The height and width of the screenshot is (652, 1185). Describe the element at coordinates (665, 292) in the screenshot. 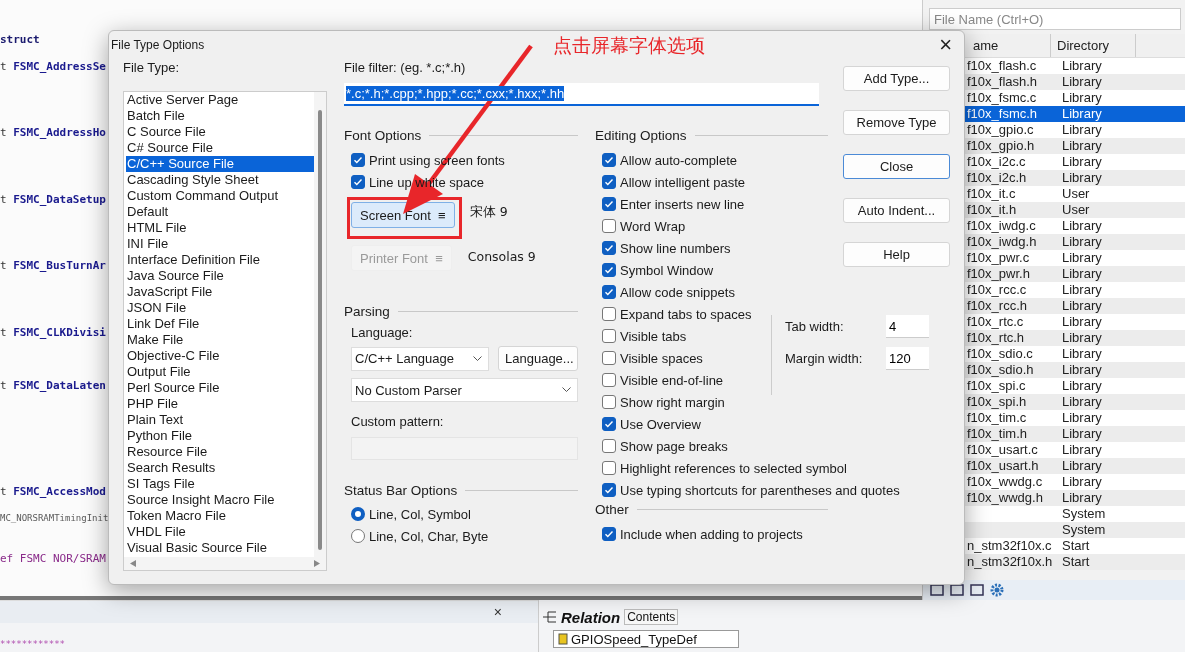

I see `checkbox: Allow code snippets` at that location.